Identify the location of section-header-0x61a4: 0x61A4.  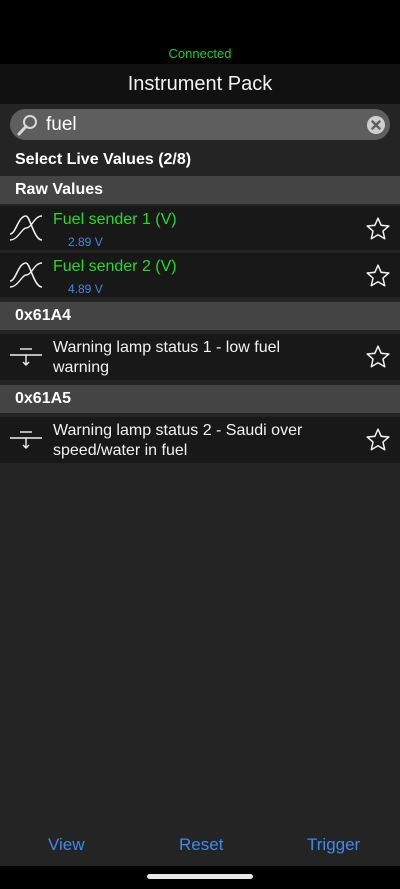
(200, 316).